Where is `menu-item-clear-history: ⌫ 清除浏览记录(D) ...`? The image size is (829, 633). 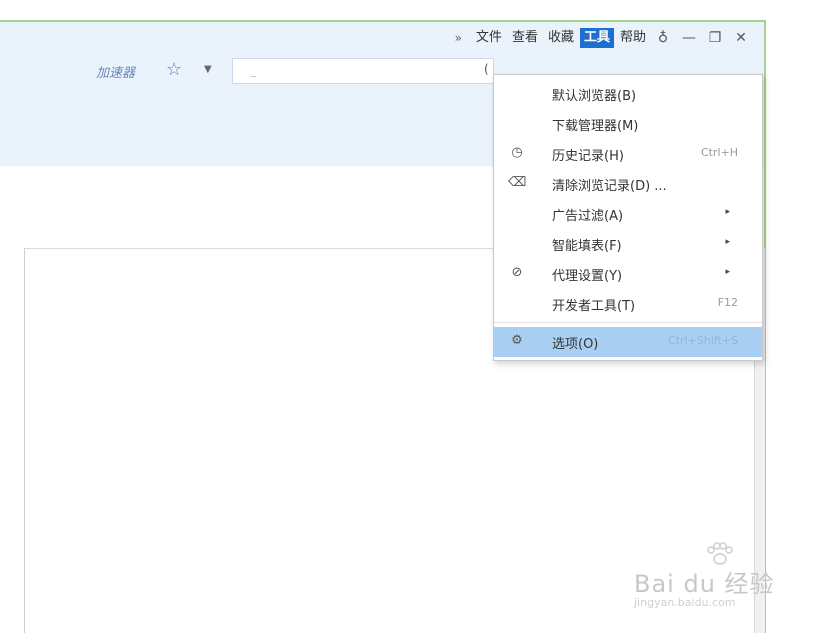 menu-item-clear-history: ⌫ 清除浏览记录(D) ... is located at coordinates (628, 184).